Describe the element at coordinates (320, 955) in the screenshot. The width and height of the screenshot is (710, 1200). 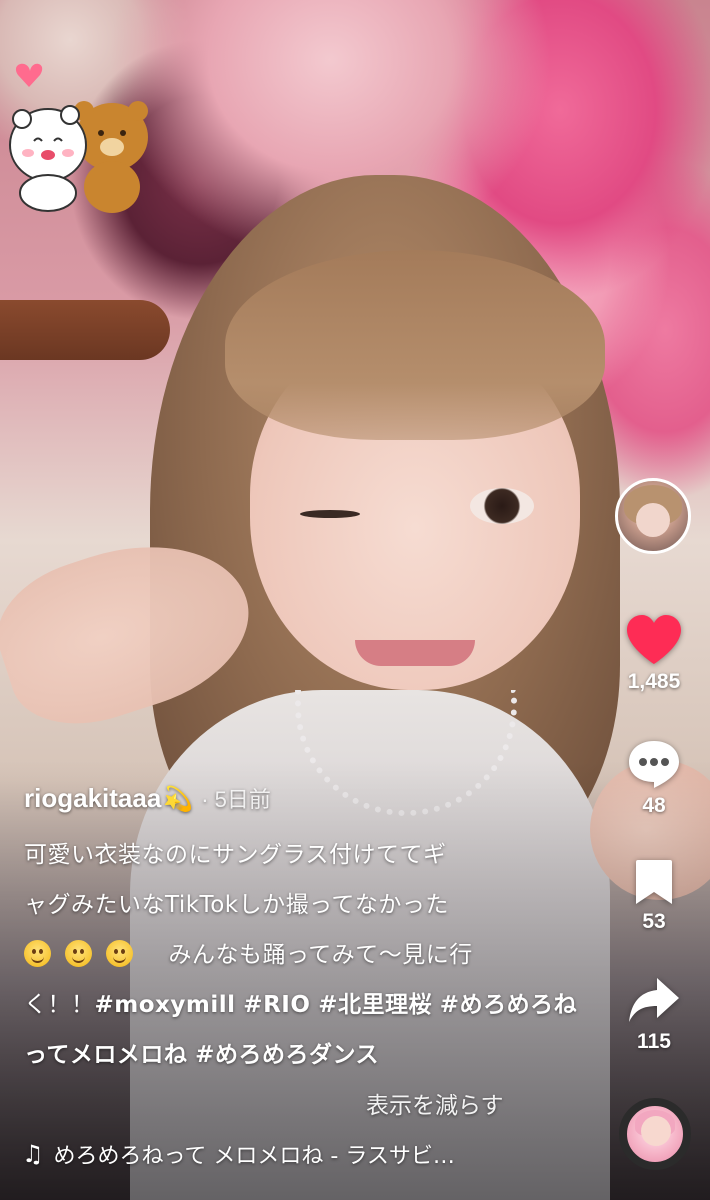
I see `caption-line-3-text: みんなも踊ってみて〜見に行` at that location.